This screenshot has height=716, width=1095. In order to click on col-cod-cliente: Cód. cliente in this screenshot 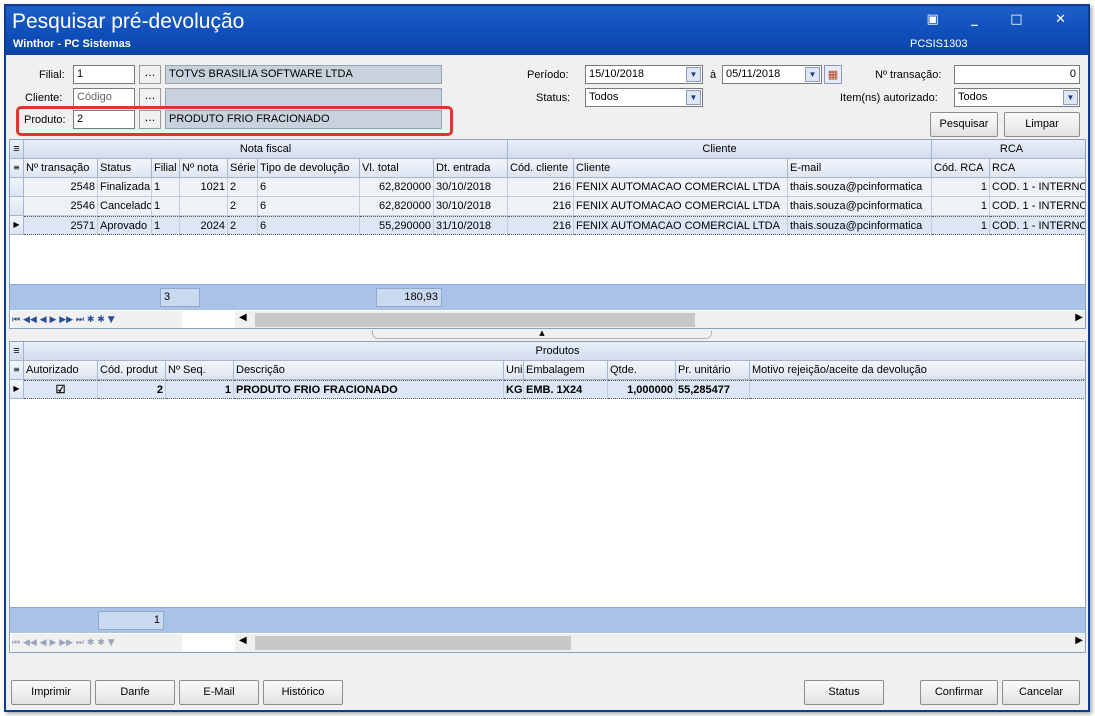, I will do `click(541, 168)`.